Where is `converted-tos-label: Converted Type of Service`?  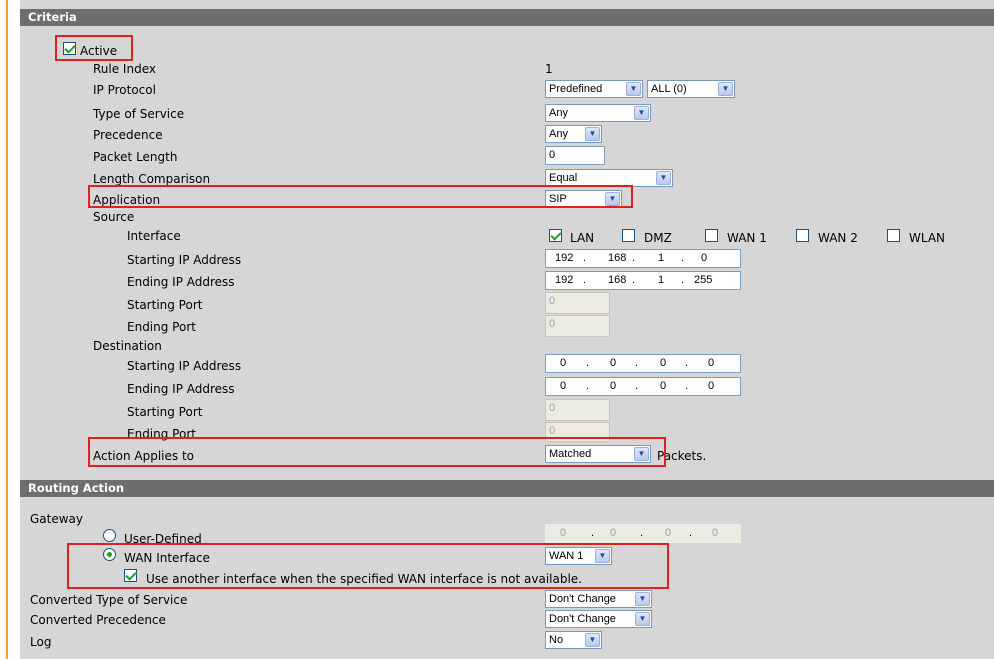
converted-tos-label: Converted Type of Service is located at coordinates (109, 600).